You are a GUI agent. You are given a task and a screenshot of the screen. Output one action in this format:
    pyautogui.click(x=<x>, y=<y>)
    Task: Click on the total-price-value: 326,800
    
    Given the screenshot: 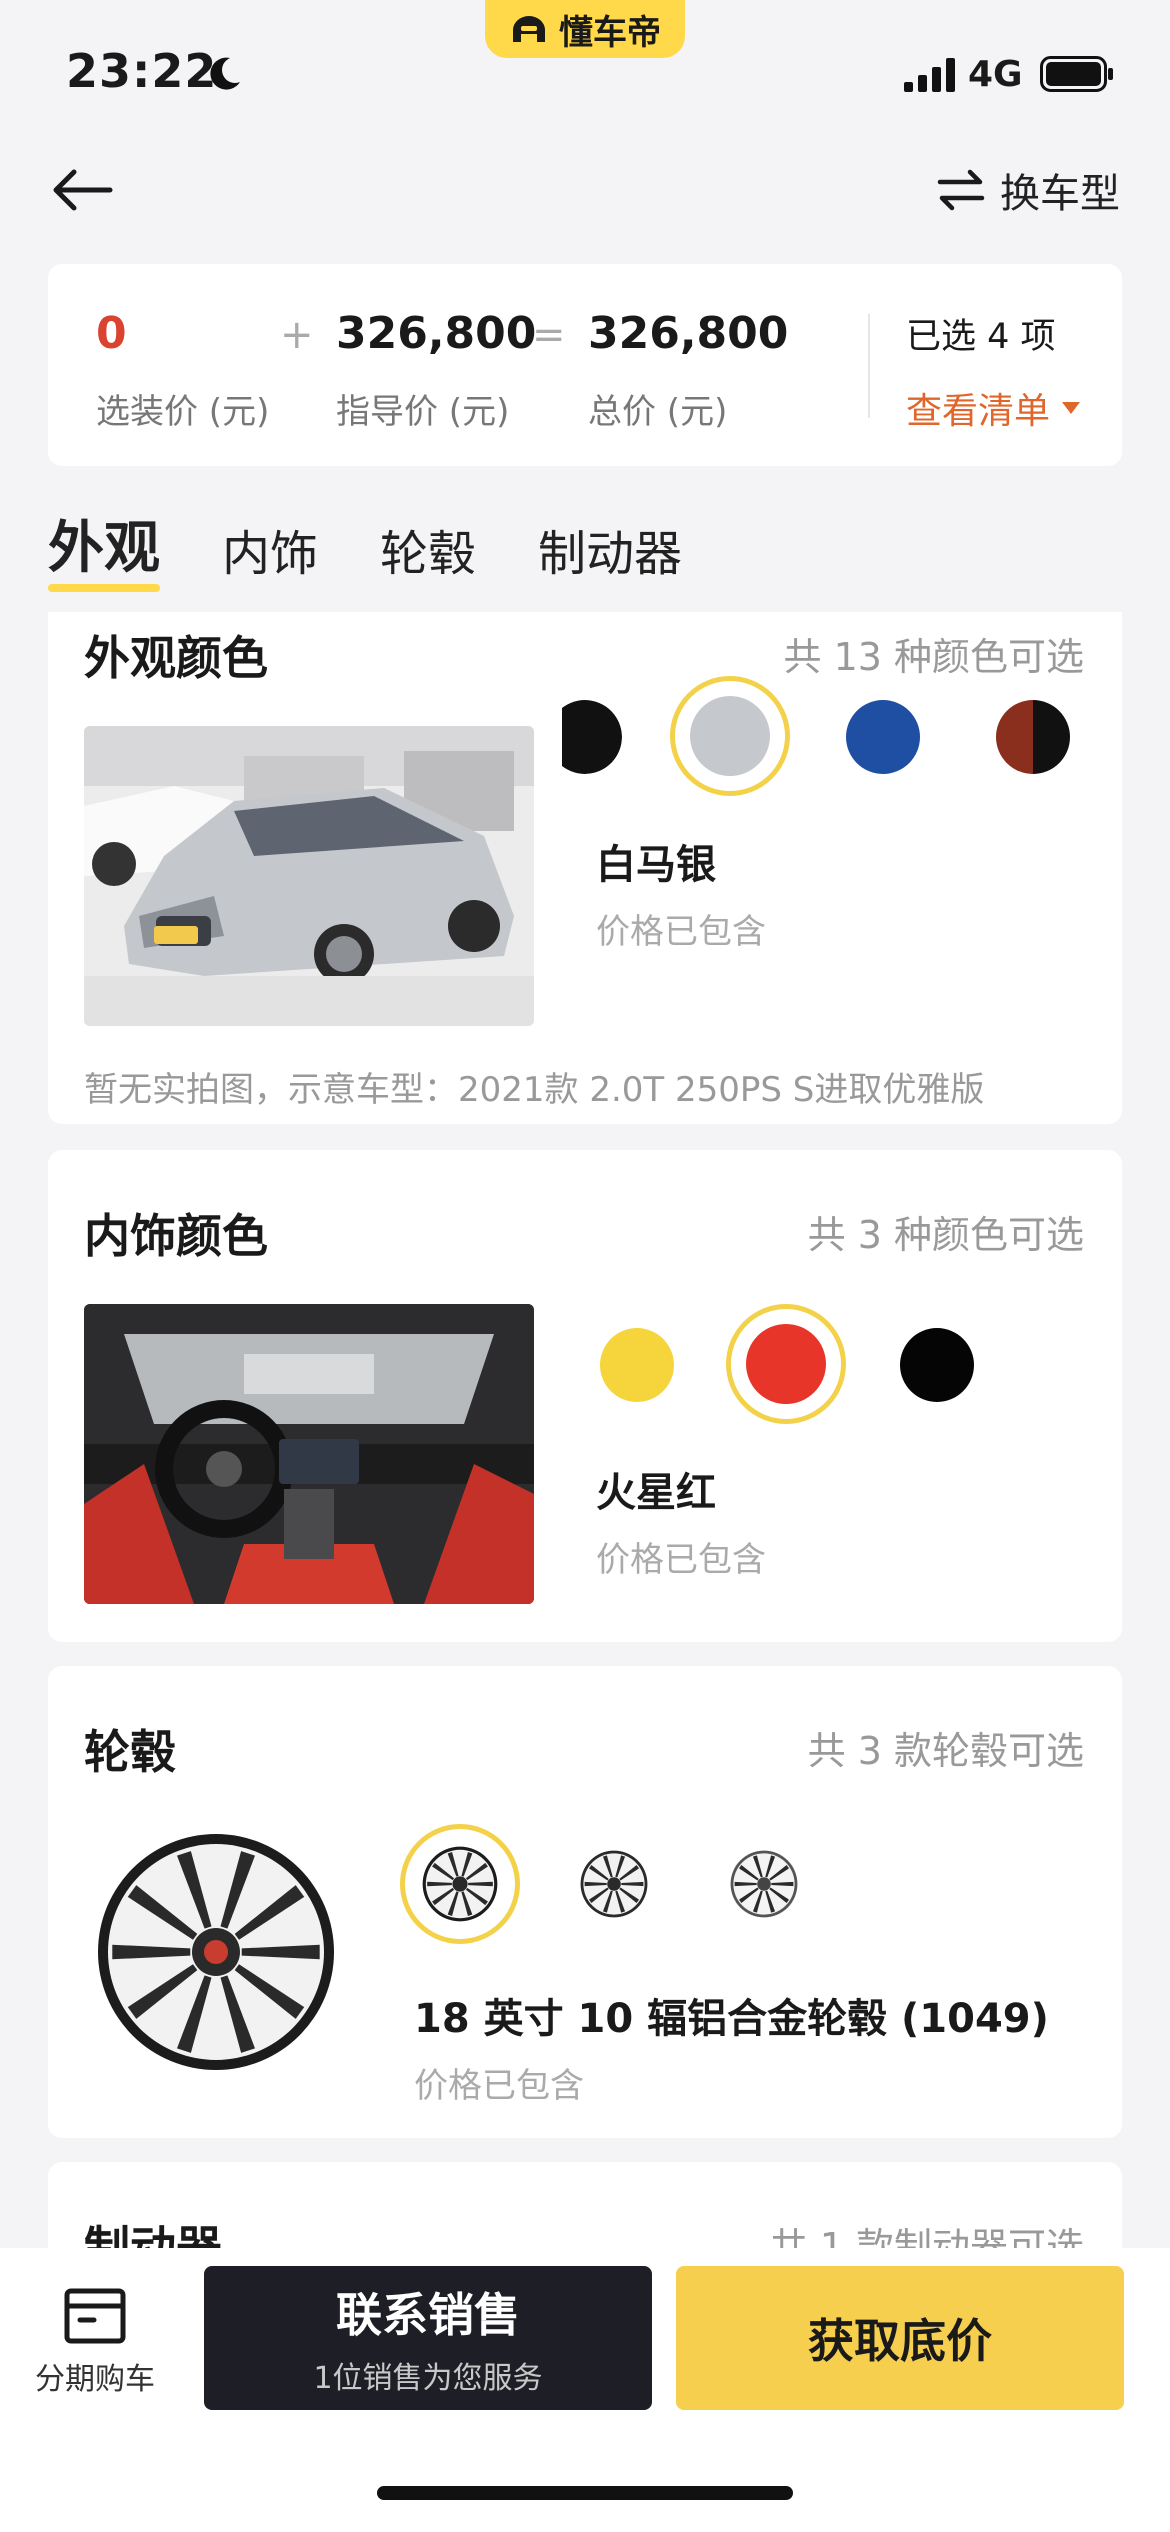 What is the action you would take?
    pyautogui.click(x=688, y=333)
    